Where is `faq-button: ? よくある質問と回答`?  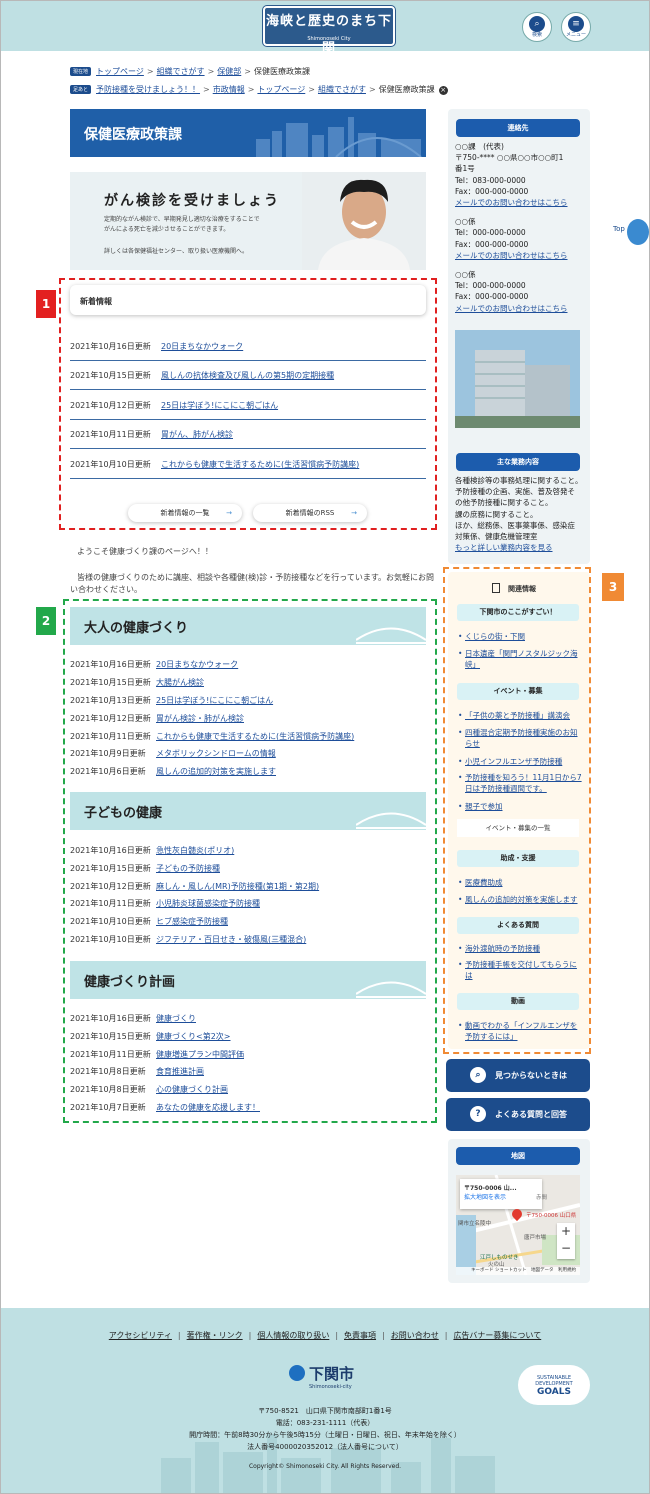
faq-button: ? よくある質問と回答 is located at coordinates (518, 1114).